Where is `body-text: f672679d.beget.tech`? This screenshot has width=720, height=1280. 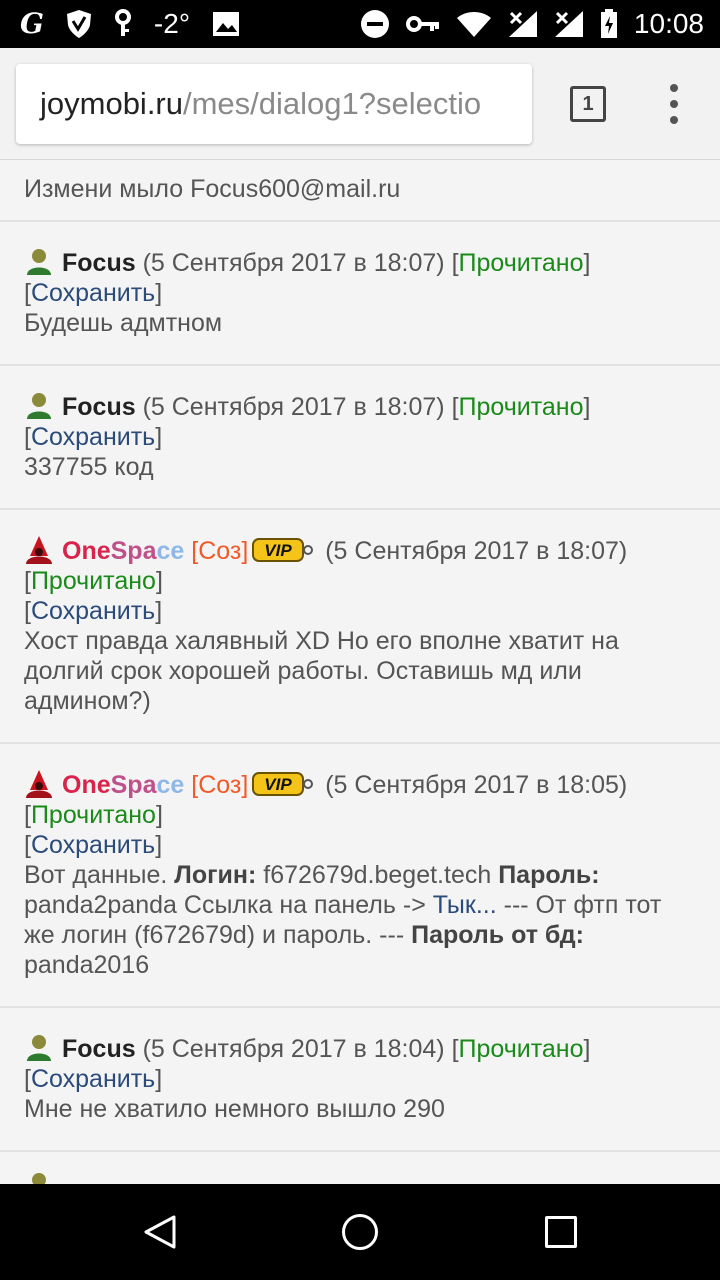
body-text: f672679d.beget.tech is located at coordinates (377, 875).